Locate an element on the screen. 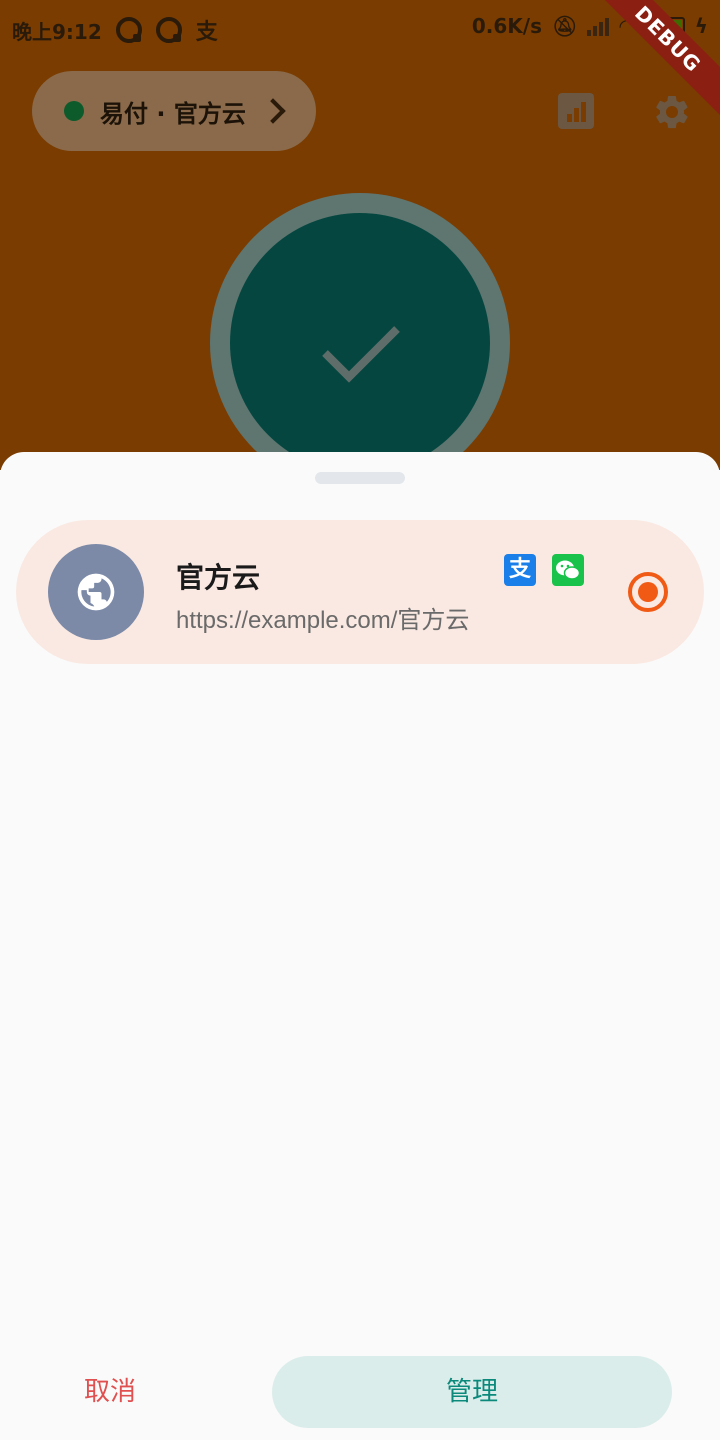 Image resolution: width=720 pixels, height=1440 pixels. connect-button is located at coordinates (360, 331).